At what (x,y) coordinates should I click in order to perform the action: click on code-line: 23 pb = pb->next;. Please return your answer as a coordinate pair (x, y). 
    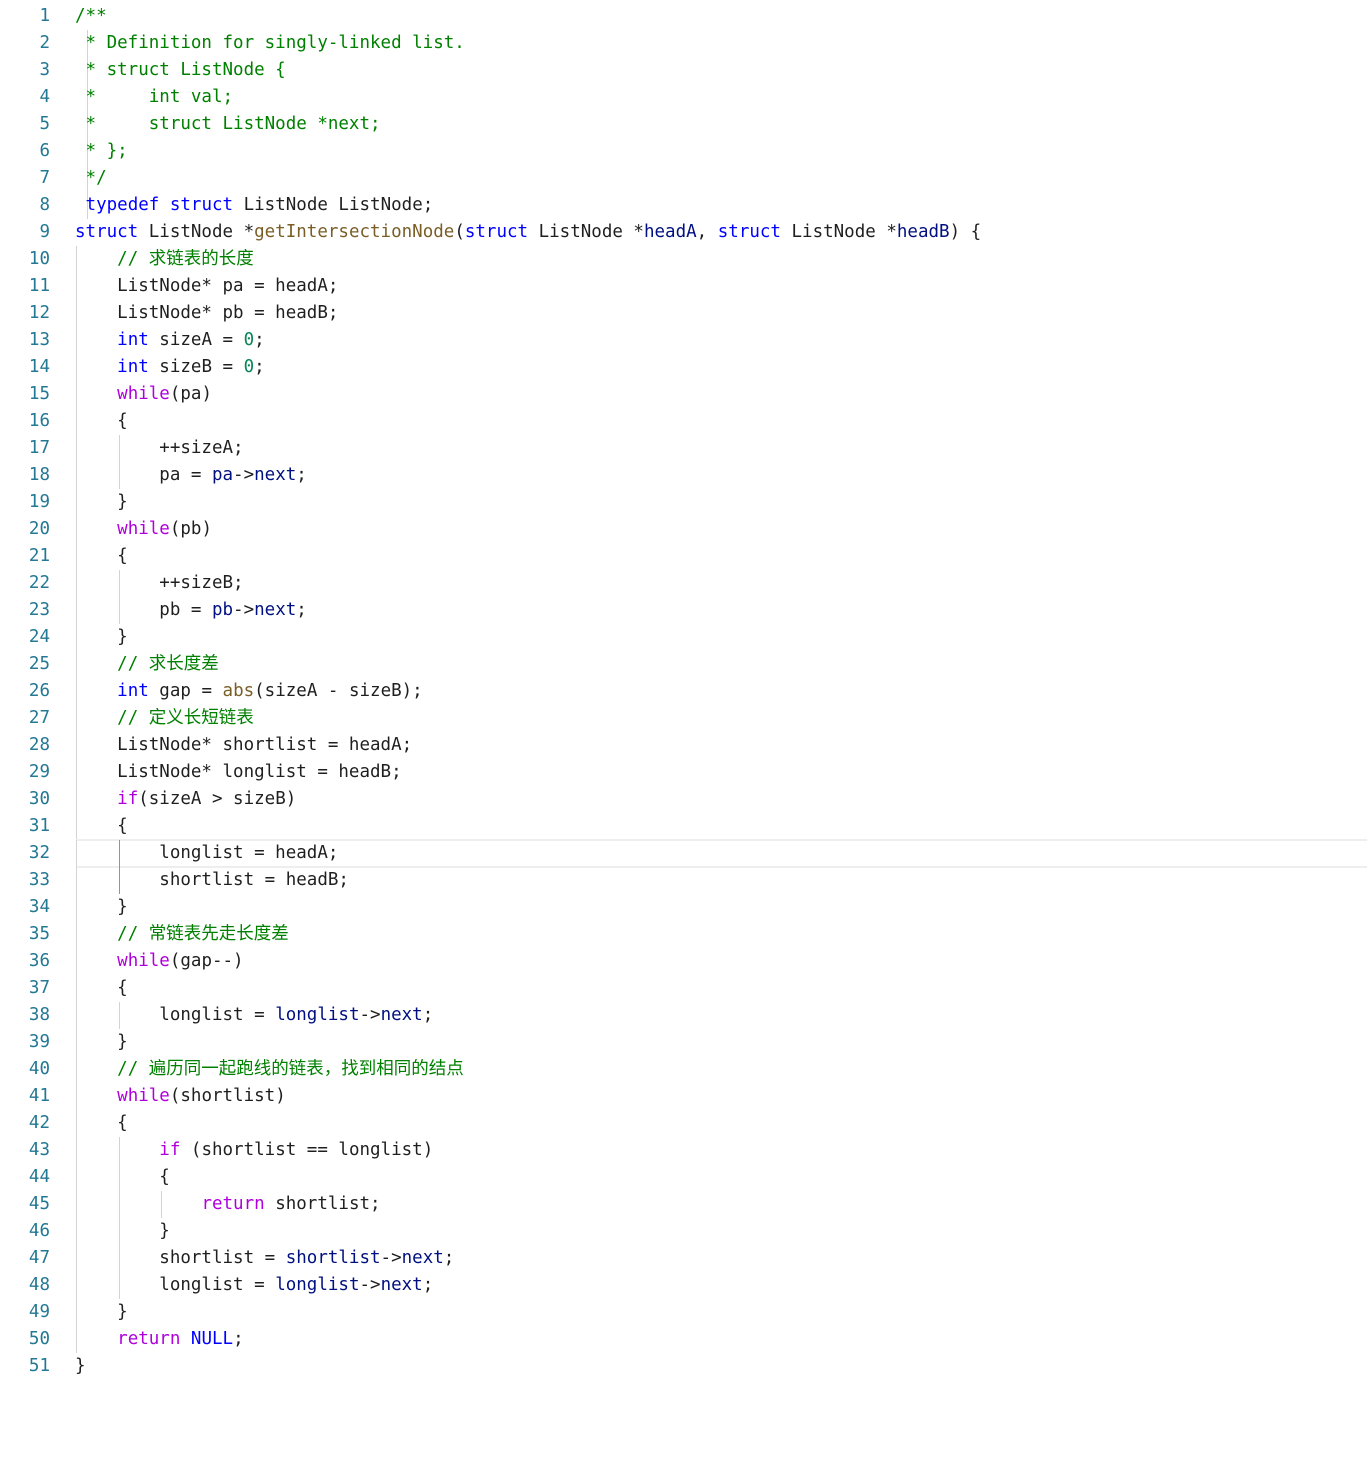
    Looking at the image, I should click on (683, 610).